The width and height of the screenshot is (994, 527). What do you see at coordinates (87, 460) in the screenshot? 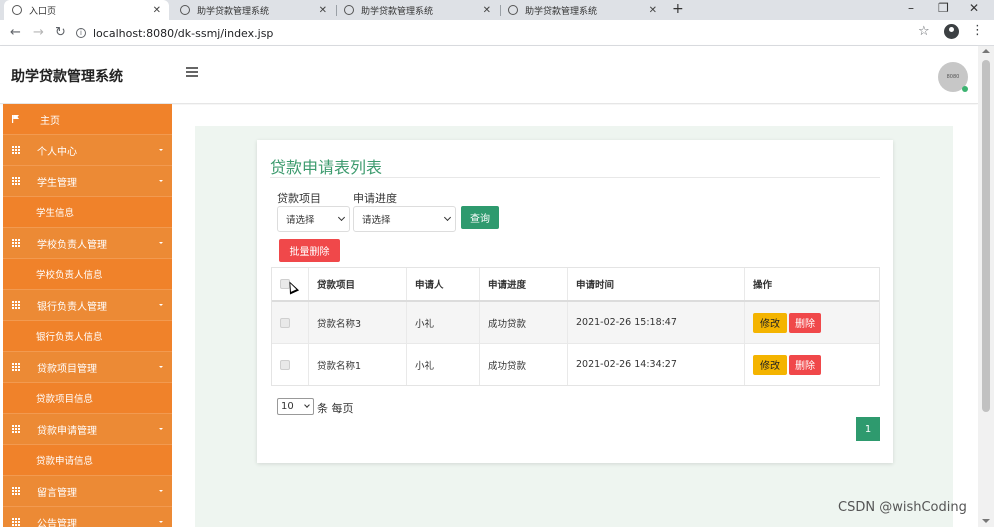
I see `sidebar-item-loan-application-info: 贷款申请信息` at bounding box center [87, 460].